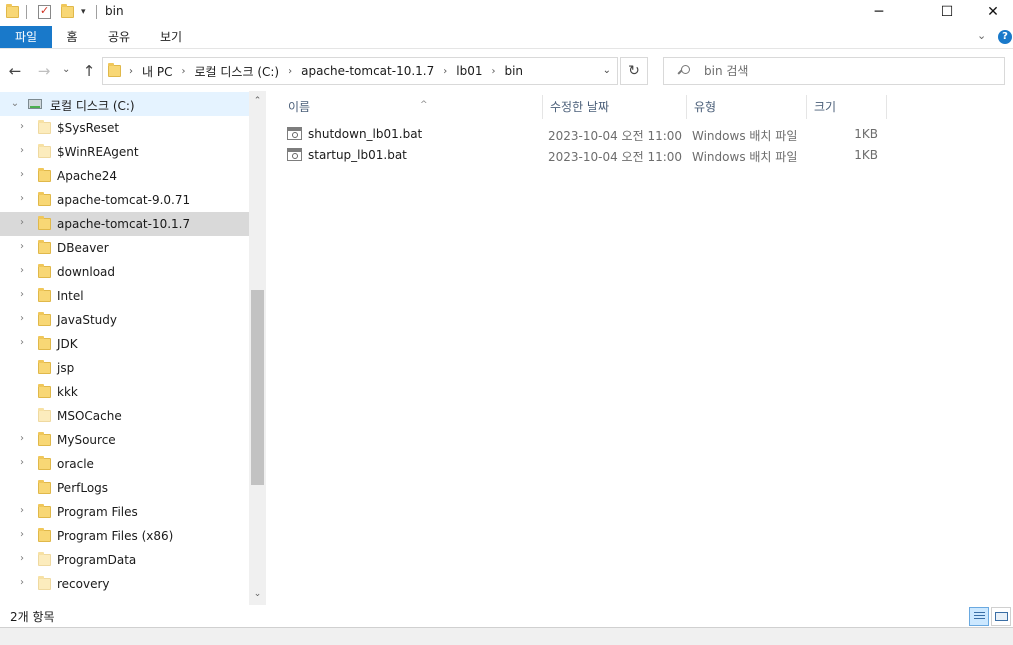 The height and width of the screenshot is (645, 1013). Describe the element at coordinates (1001, 616) in the screenshot. I see `large-icons-view-button` at that location.